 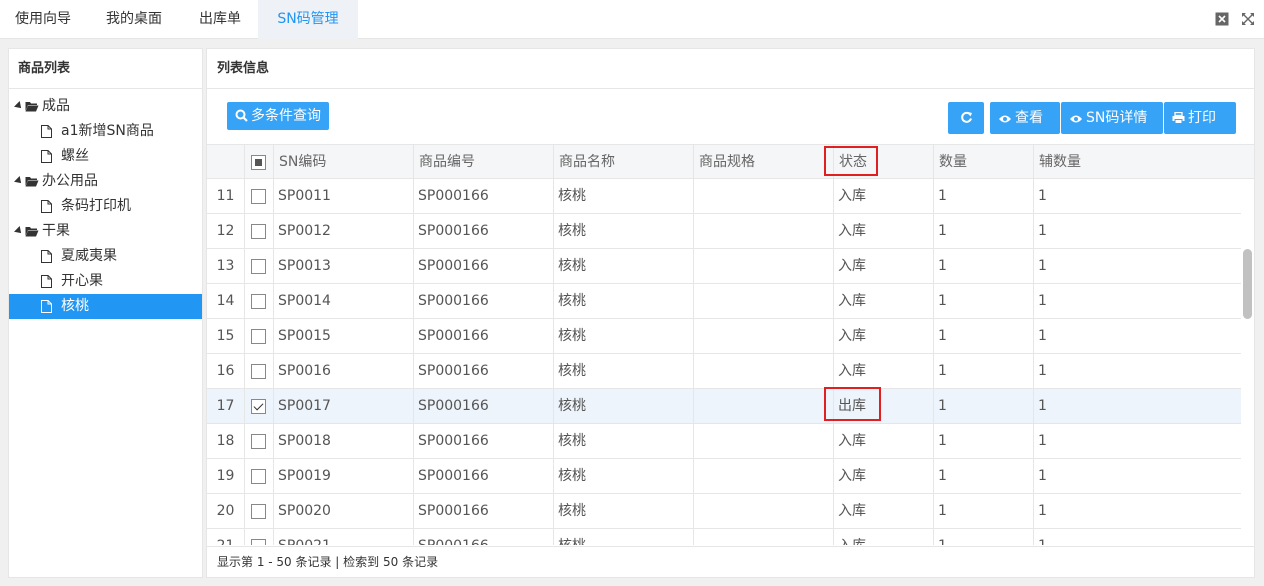 I want to click on view-label: 查看, so click(x=1029, y=118).